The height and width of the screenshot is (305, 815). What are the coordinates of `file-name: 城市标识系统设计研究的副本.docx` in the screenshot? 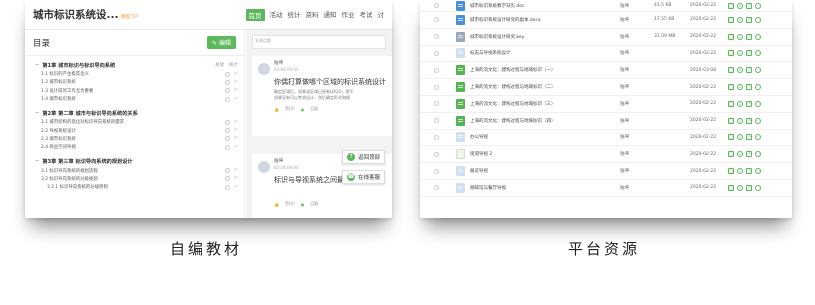 It's located at (545, 20).